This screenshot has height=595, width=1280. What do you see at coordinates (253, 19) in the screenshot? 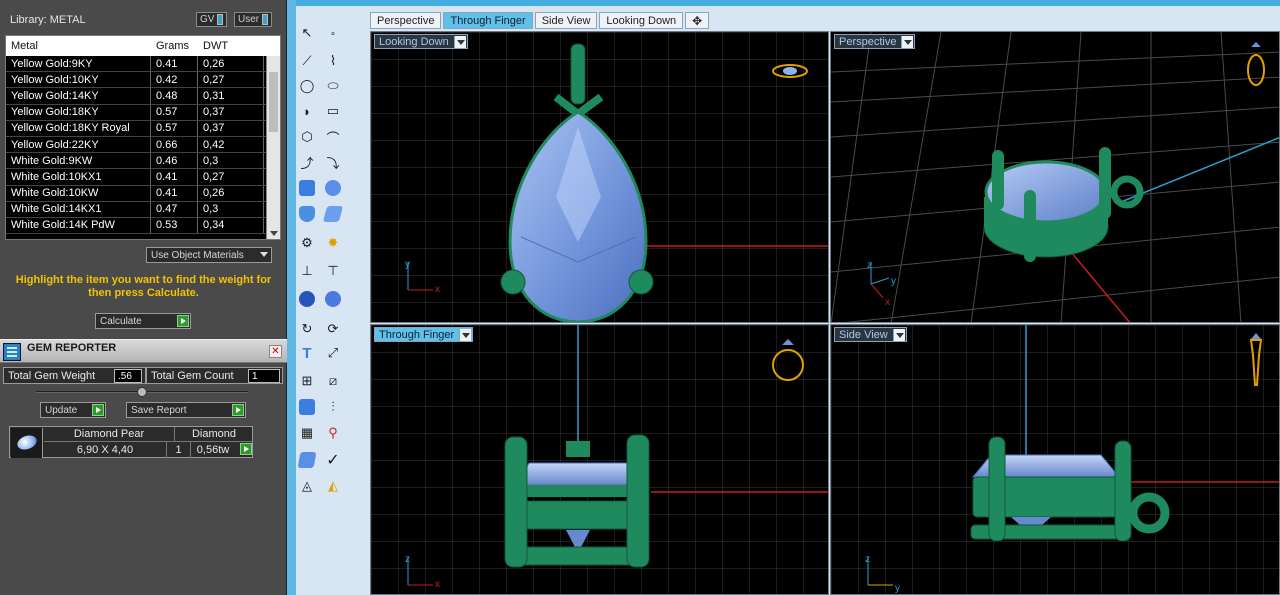
I see `user-toggle: User` at bounding box center [253, 19].